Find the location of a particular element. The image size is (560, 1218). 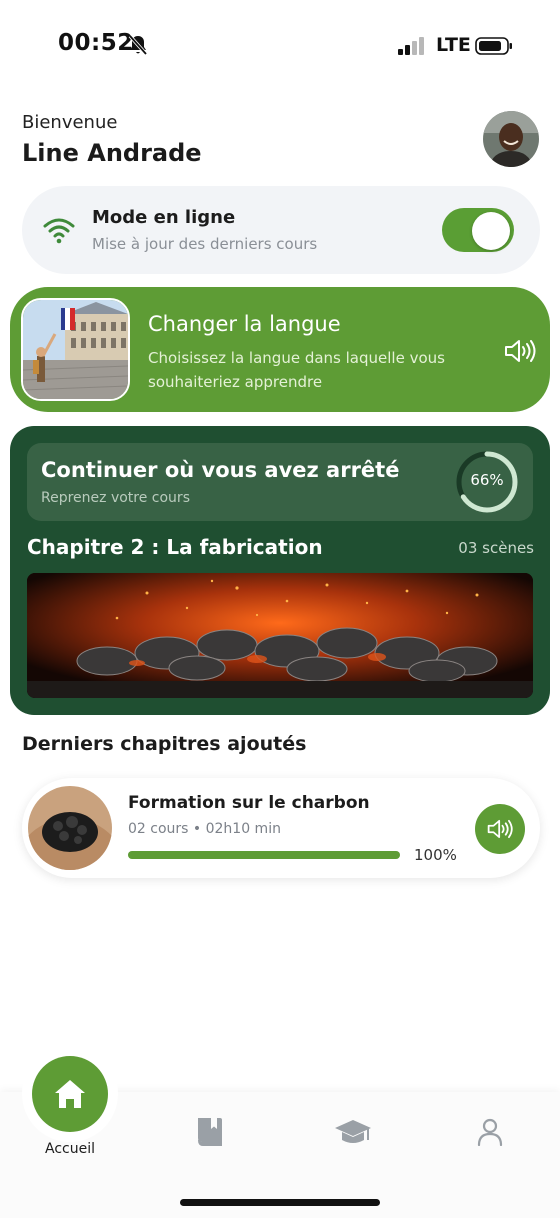

course-progress-fill is located at coordinates (264, 855).